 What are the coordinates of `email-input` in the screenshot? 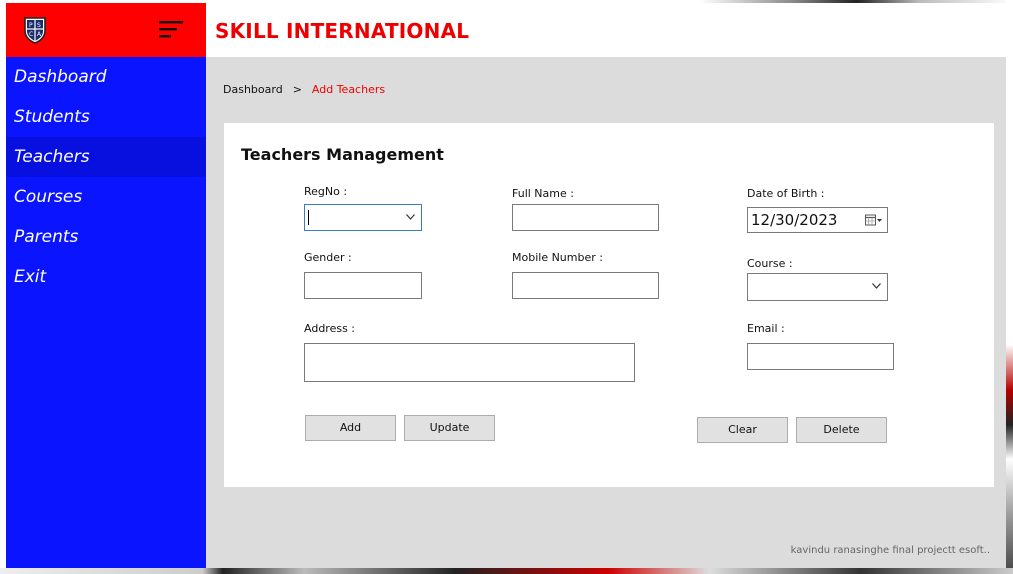 It's located at (820, 356).